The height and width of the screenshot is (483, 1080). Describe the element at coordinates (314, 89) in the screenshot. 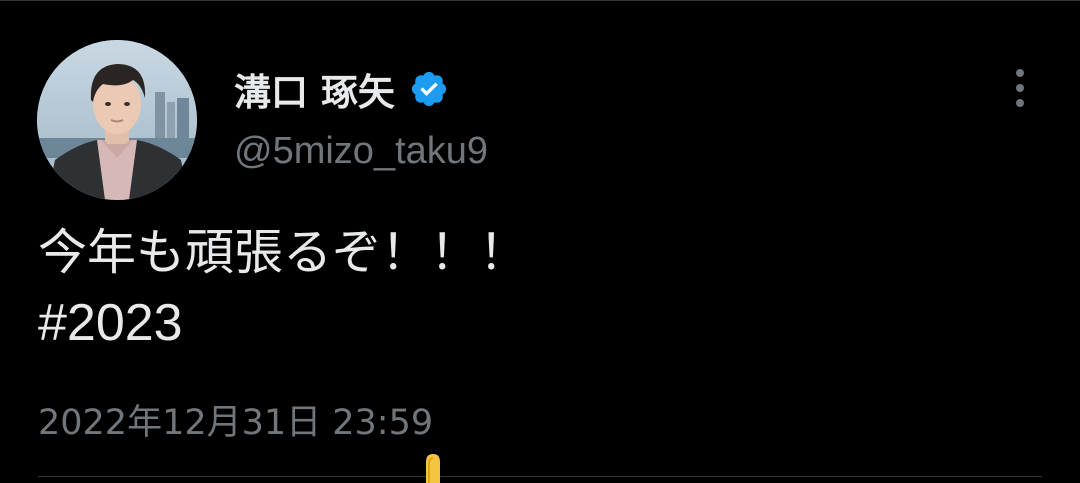

I see `display-name: 溝口 琢矢` at that location.